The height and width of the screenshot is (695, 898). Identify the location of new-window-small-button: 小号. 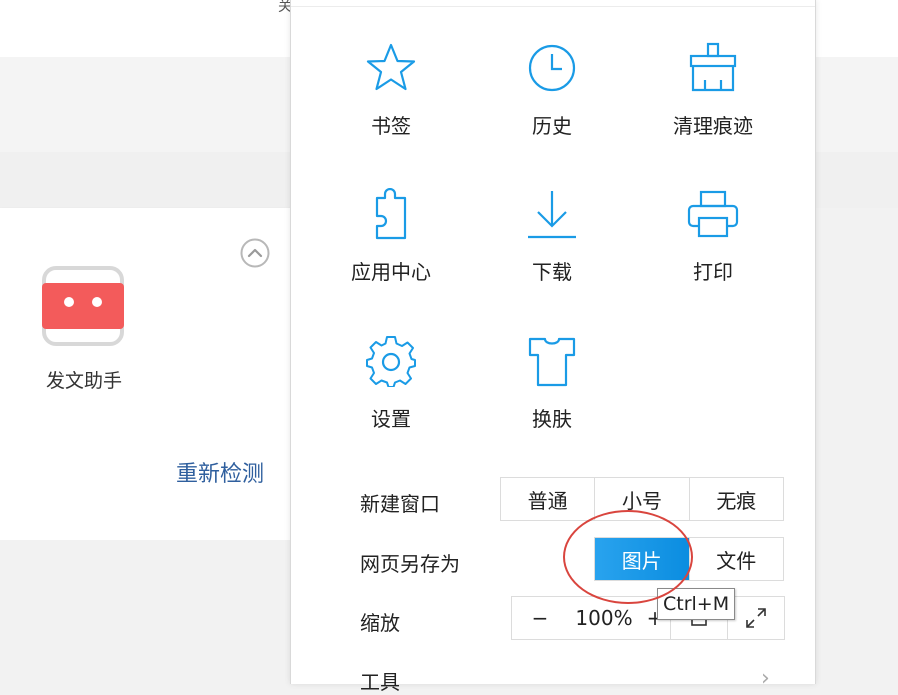
(641, 499).